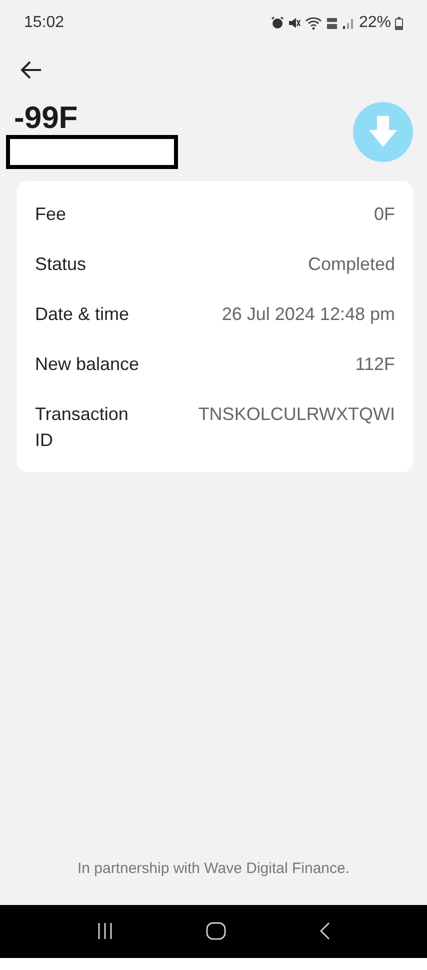 The image size is (427, 970). What do you see at coordinates (374, 23) in the screenshot?
I see `battery-percent: 22%` at bounding box center [374, 23].